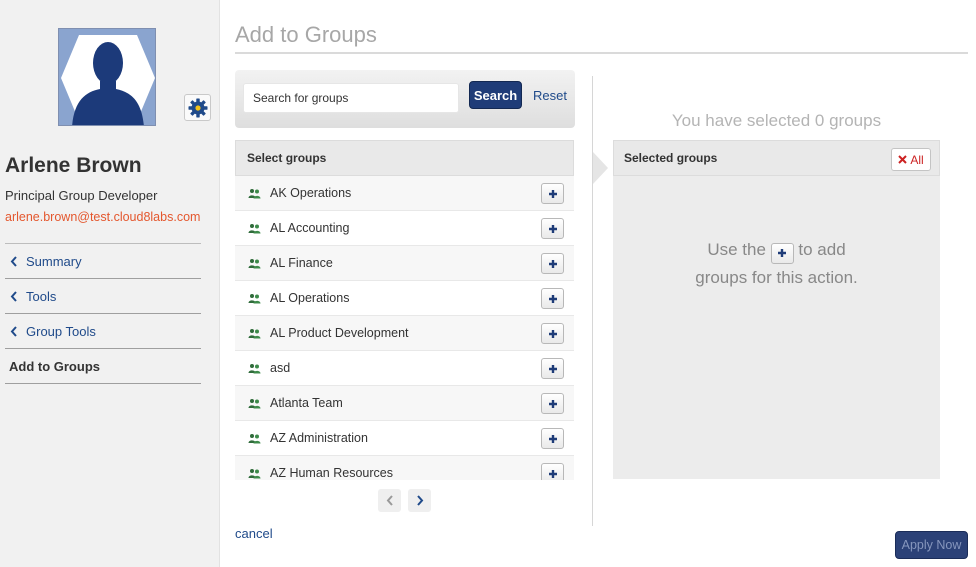 The width and height of the screenshot is (976, 567). I want to click on nav-item-label: Add to Groups, so click(54, 366).